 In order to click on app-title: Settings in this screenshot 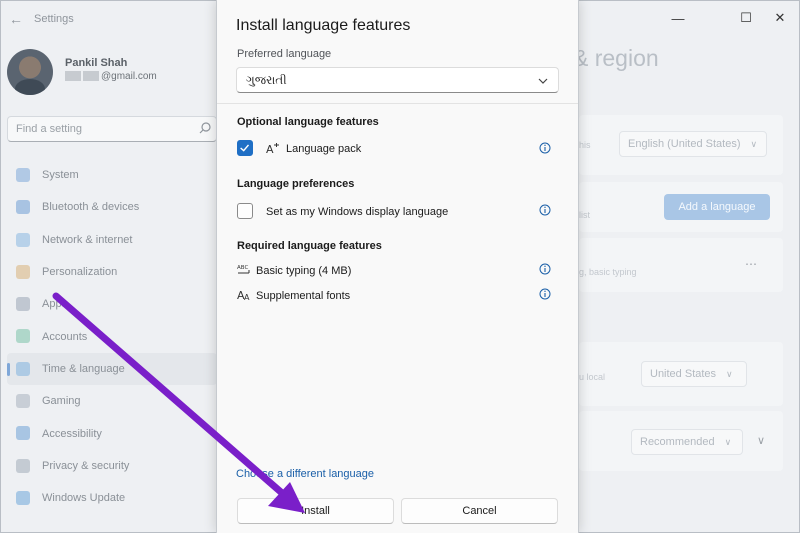, I will do `click(54, 19)`.